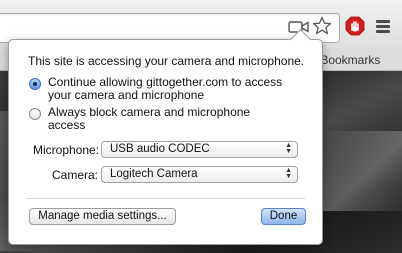  I want to click on microphone-select-value: USB audio CODEC, so click(160, 149).